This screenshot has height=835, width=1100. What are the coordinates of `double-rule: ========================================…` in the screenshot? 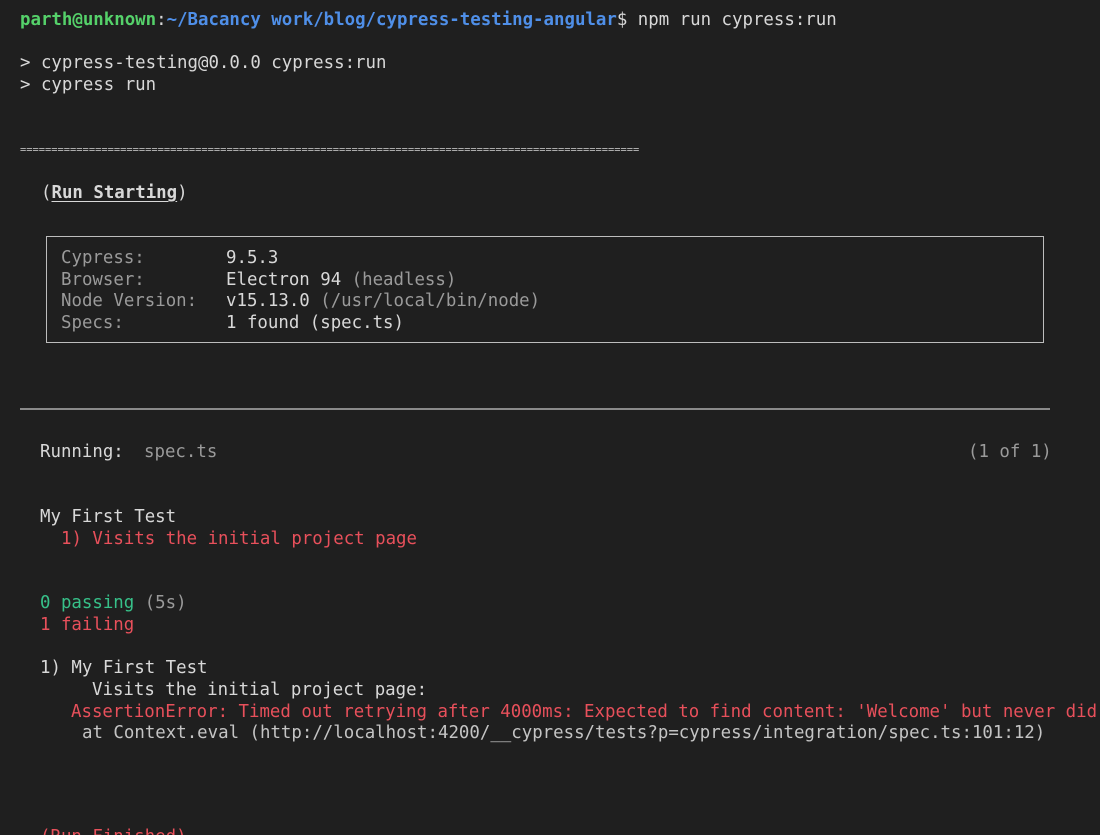 It's located at (330, 150).